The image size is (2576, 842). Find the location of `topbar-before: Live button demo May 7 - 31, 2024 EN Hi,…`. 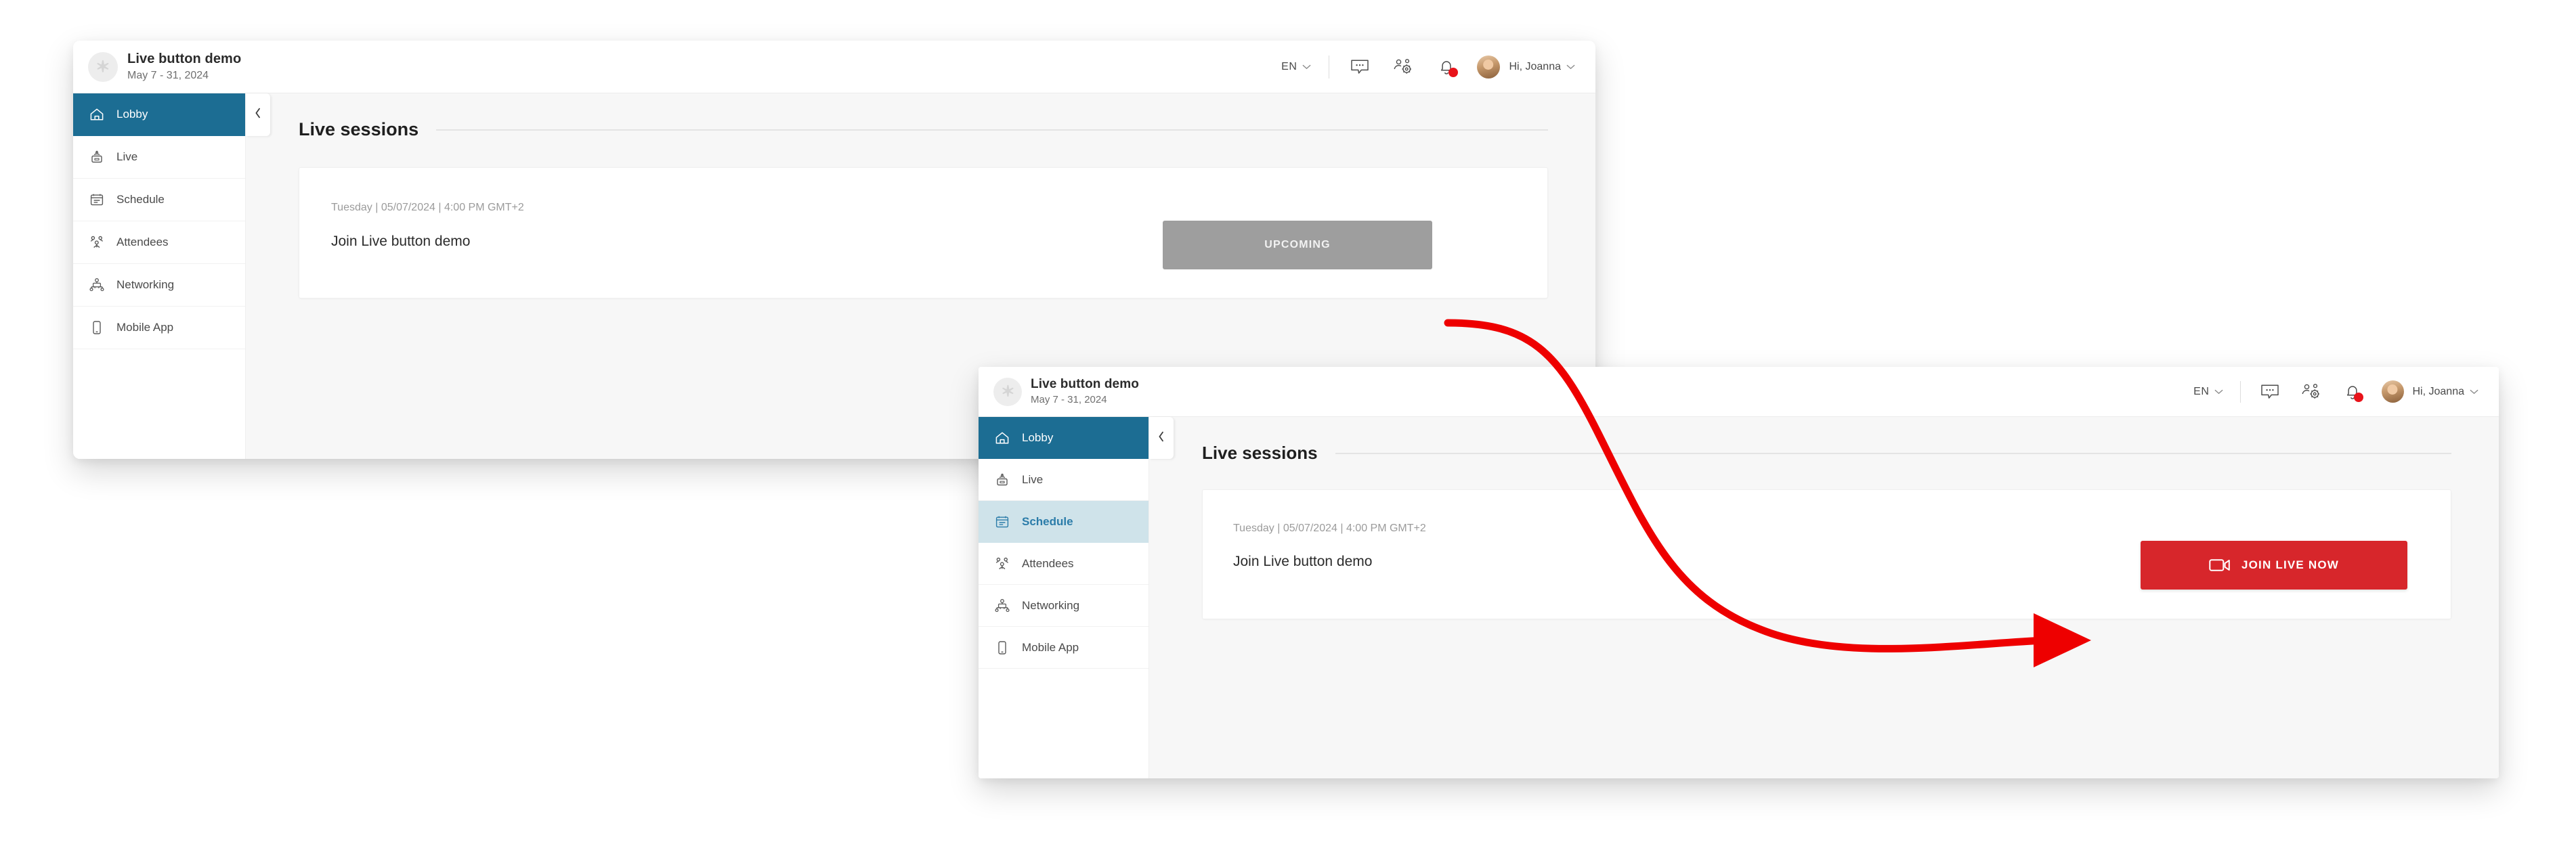

topbar-before: Live button demo May 7 - 31, 2024 EN Hi,… is located at coordinates (834, 67).